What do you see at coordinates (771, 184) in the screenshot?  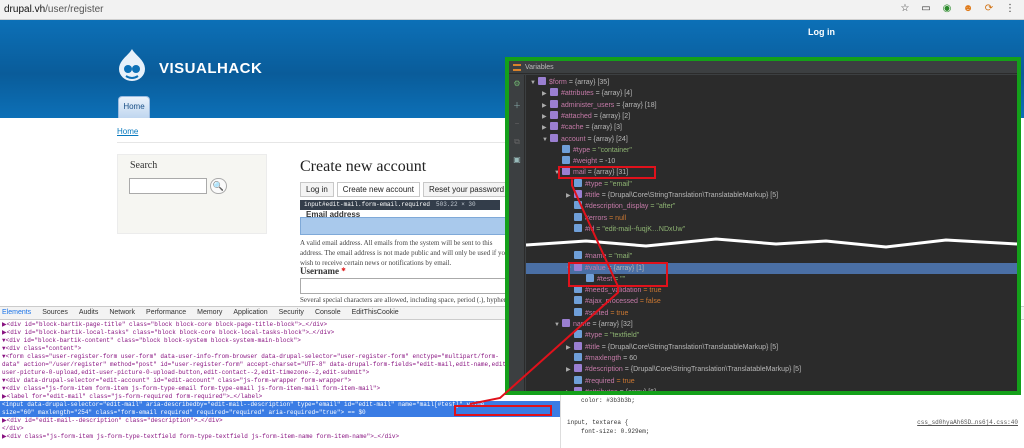 I see `variable-row: #type = "email"` at bounding box center [771, 184].